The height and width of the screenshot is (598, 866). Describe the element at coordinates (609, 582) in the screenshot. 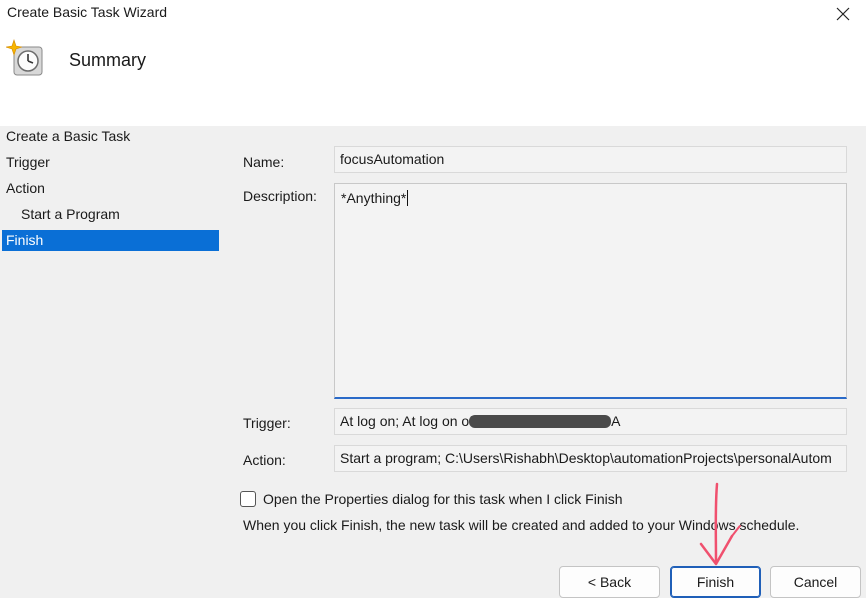

I see `back-button: < Back` at that location.